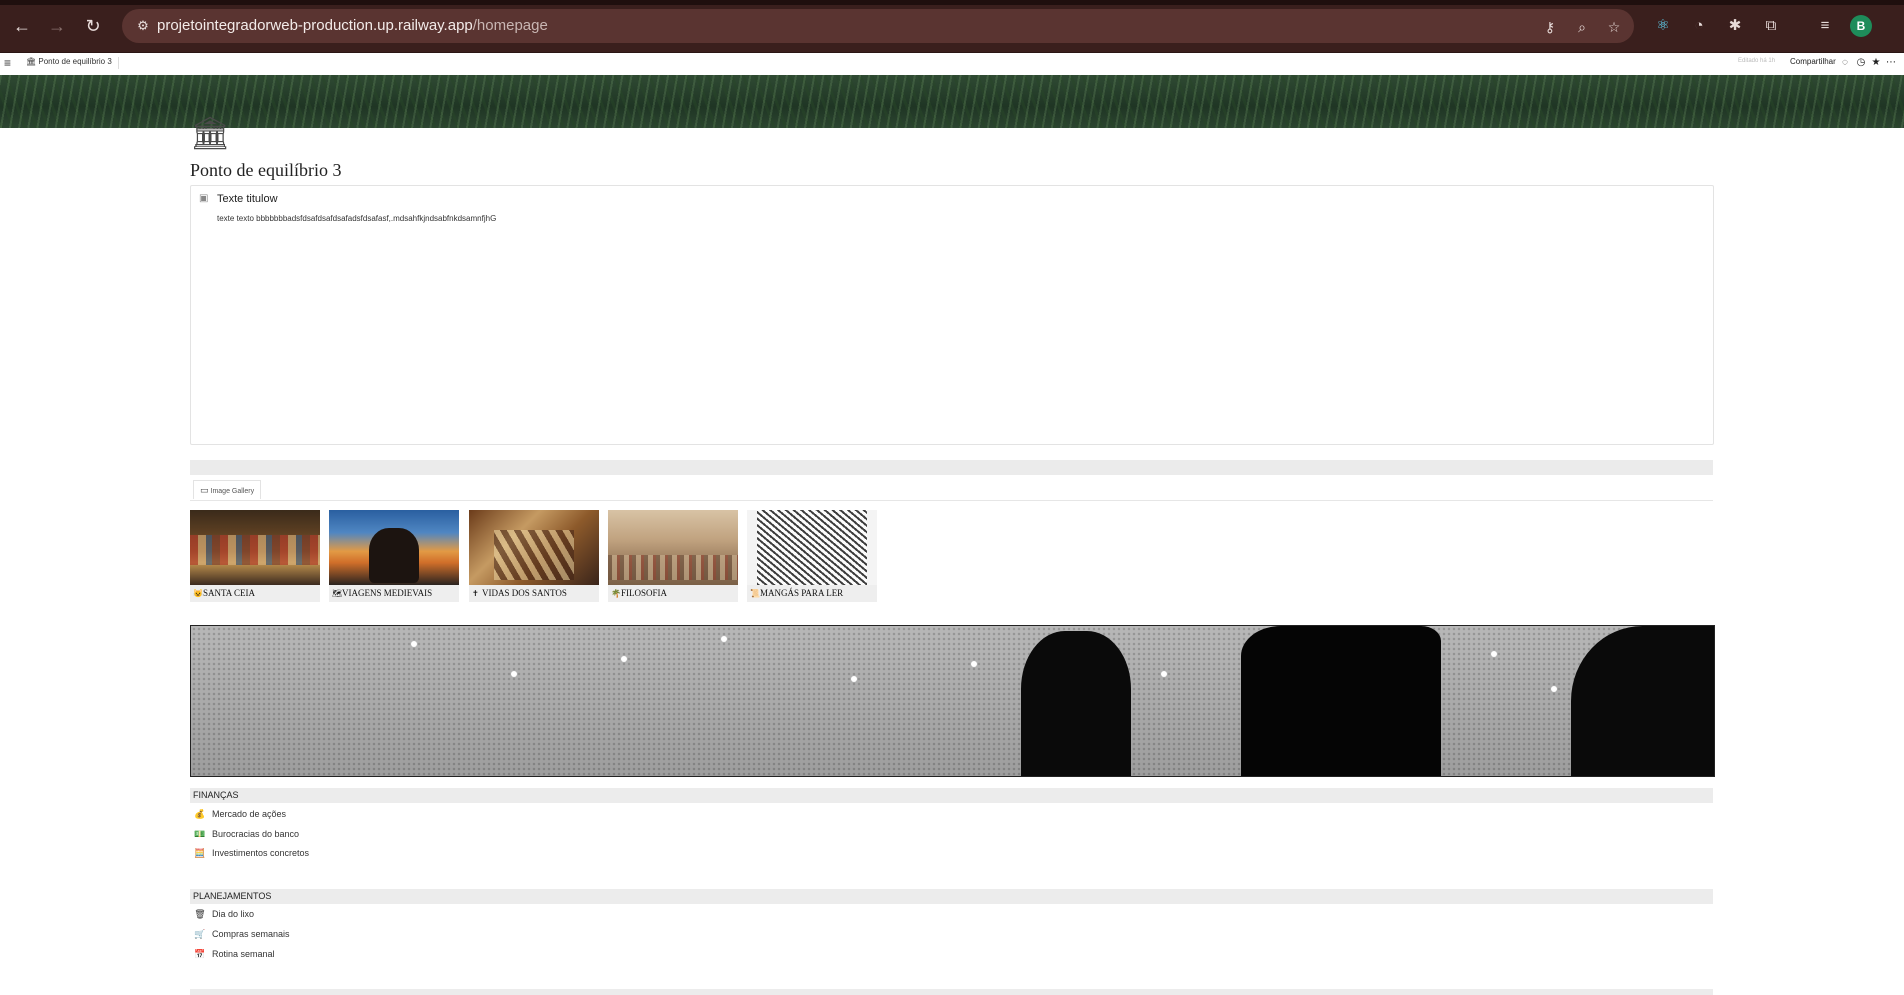 The height and width of the screenshot is (995, 1904). I want to click on page-link-mercado-de-acoes: 💰 Mercado de ações, so click(240, 814).